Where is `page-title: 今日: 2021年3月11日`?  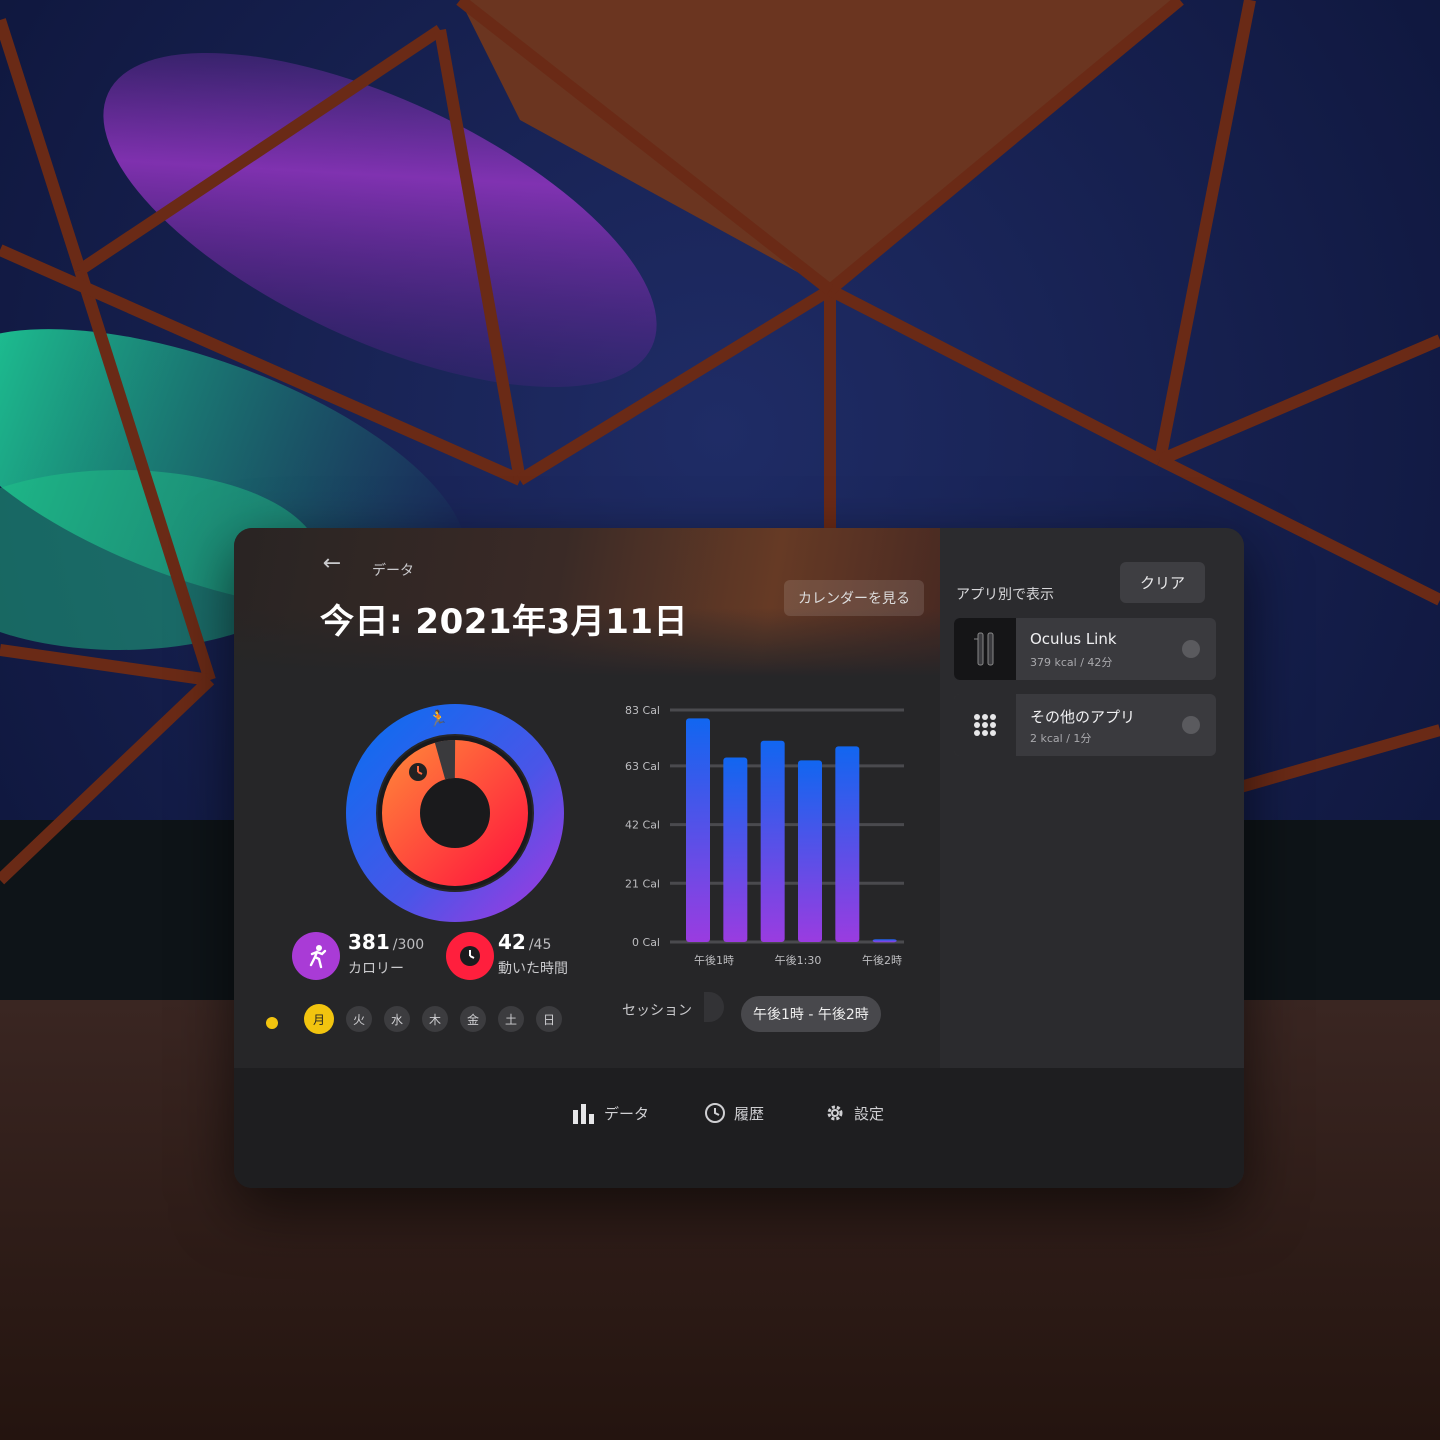 page-title: 今日: 2021年3月11日 is located at coordinates (504, 622).